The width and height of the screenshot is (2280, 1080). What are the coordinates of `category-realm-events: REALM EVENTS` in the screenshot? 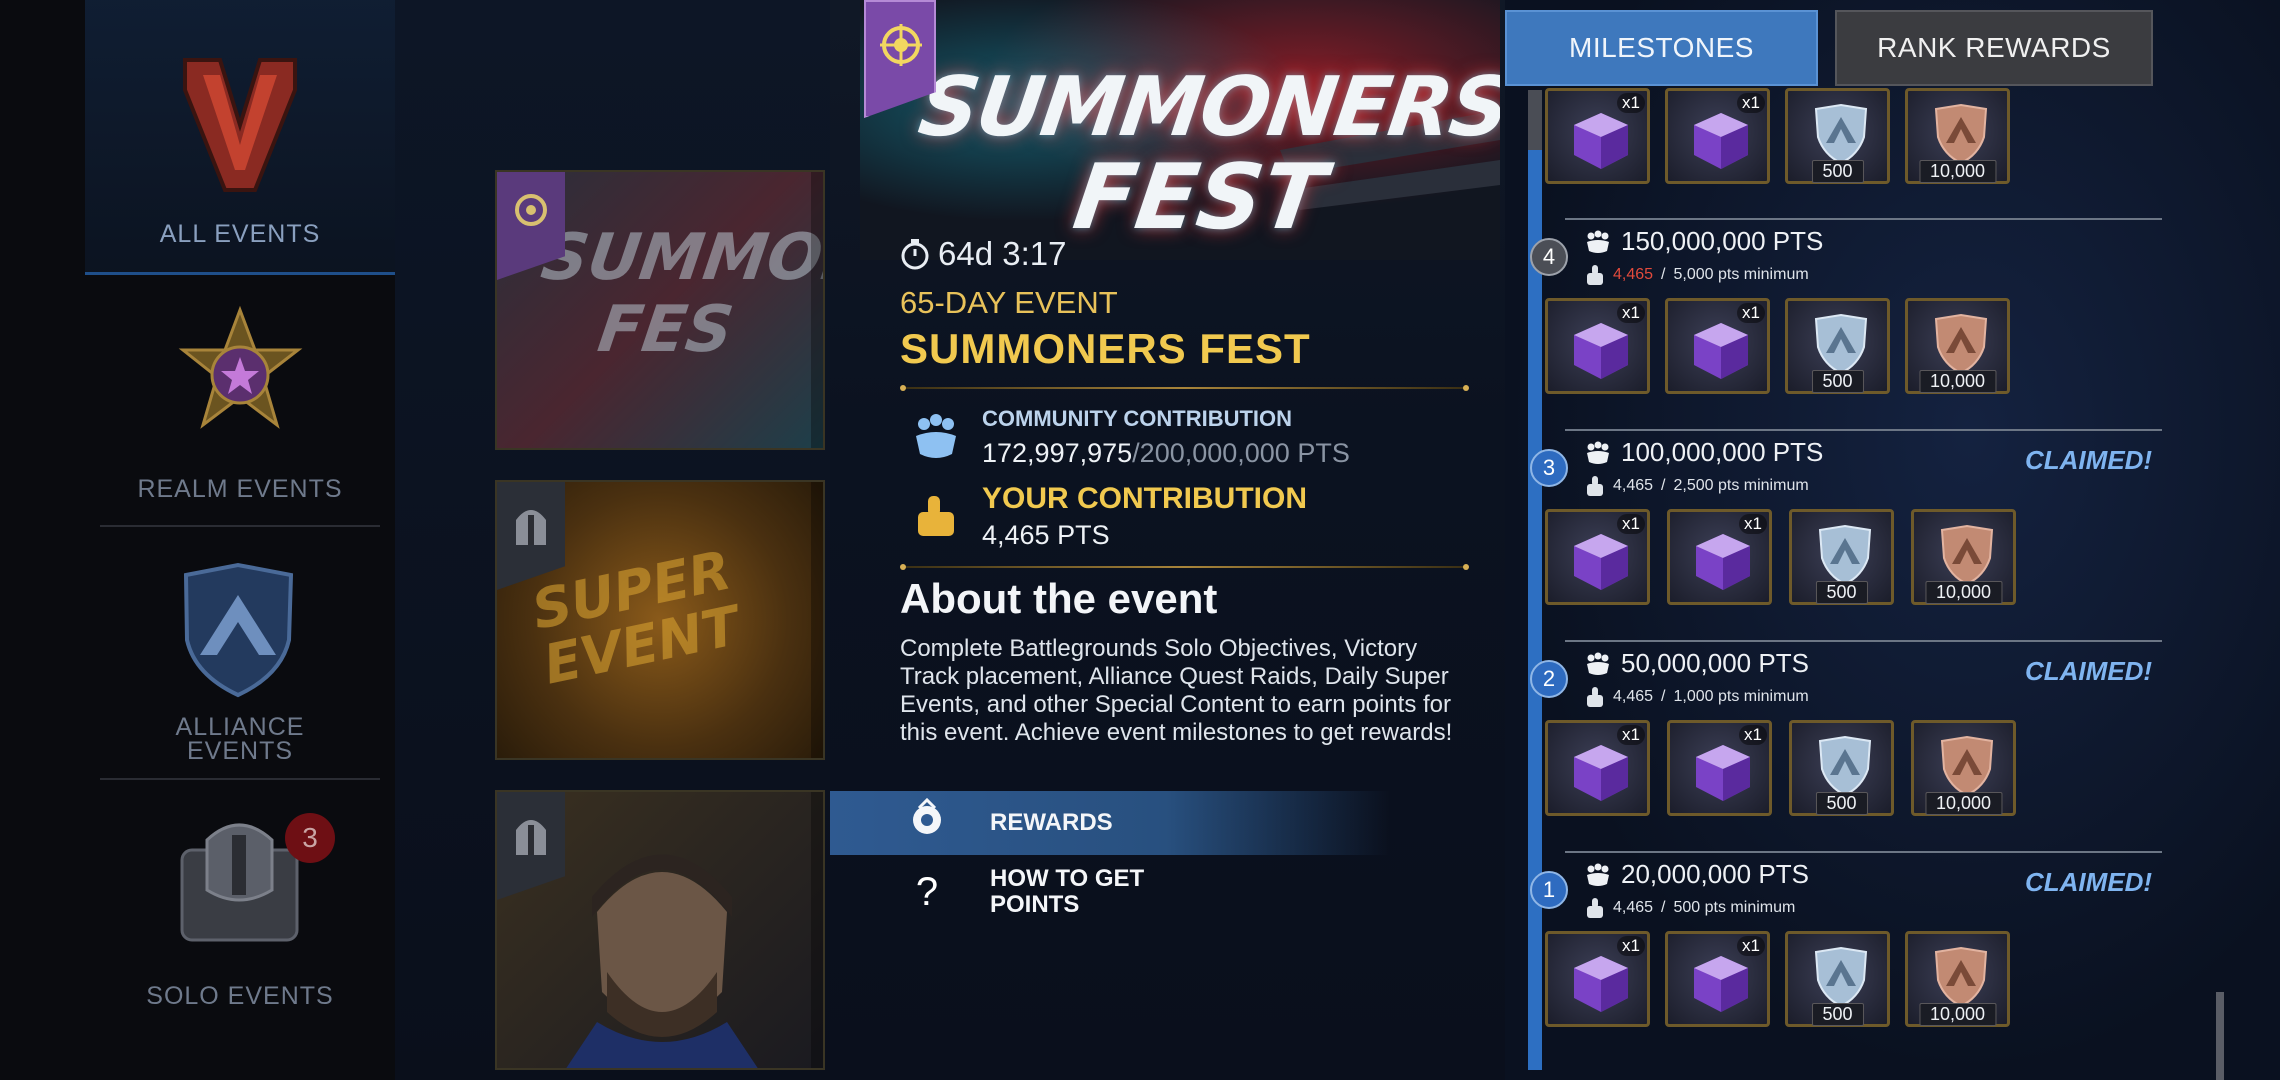 It's located at (240, 400).